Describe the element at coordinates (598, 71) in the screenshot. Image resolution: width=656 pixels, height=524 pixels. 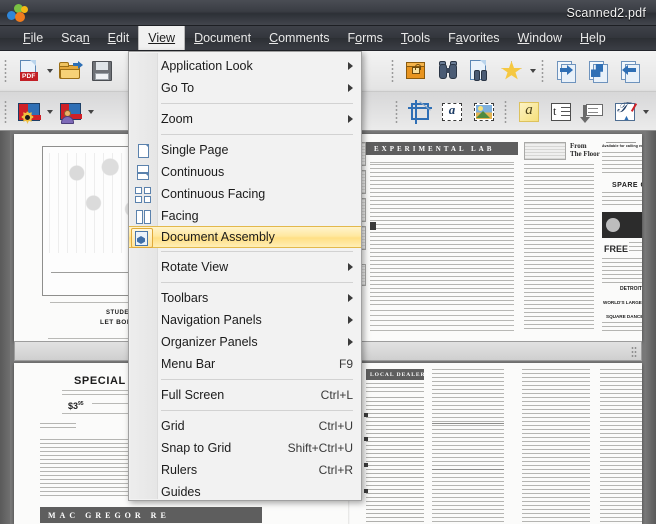
I see `previous-view-button` at that location.